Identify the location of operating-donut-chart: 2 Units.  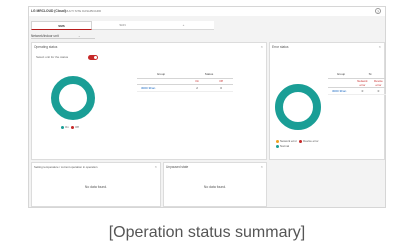
(73, 98).